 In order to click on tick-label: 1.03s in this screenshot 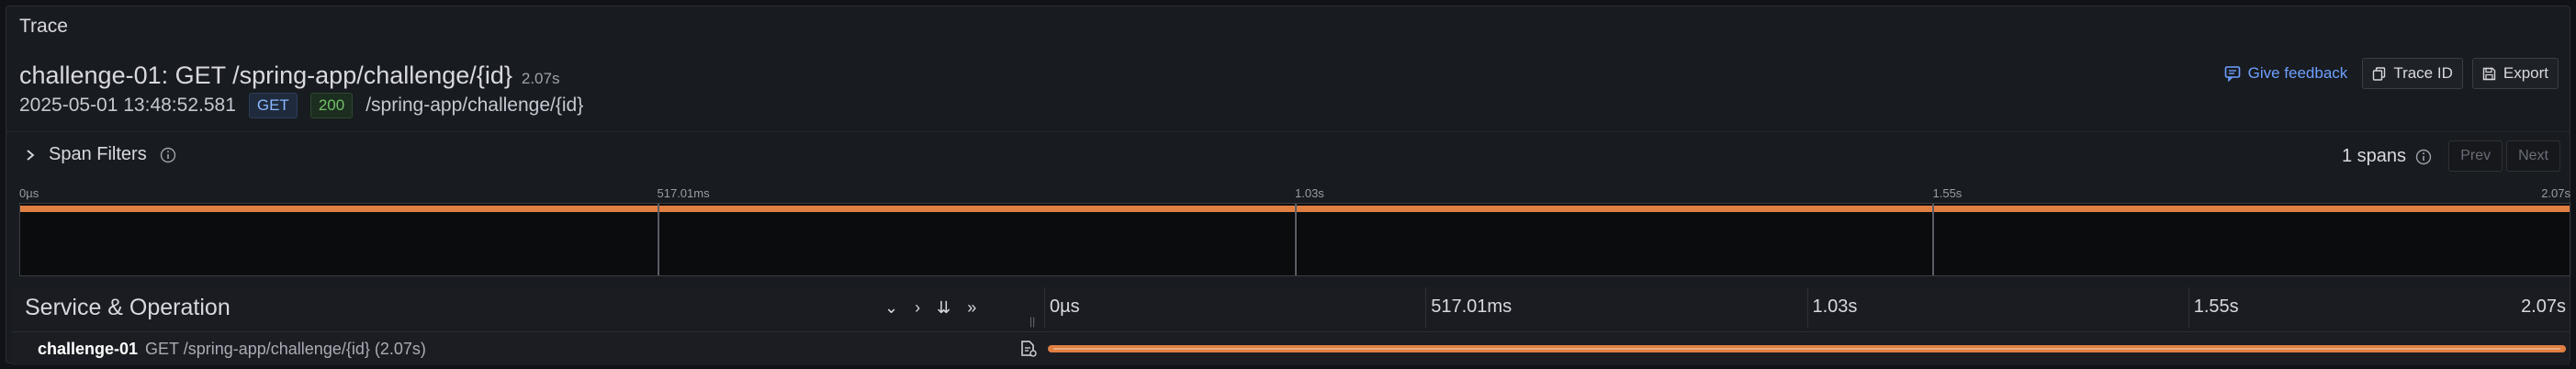, I will do `click(1835, 306)`.